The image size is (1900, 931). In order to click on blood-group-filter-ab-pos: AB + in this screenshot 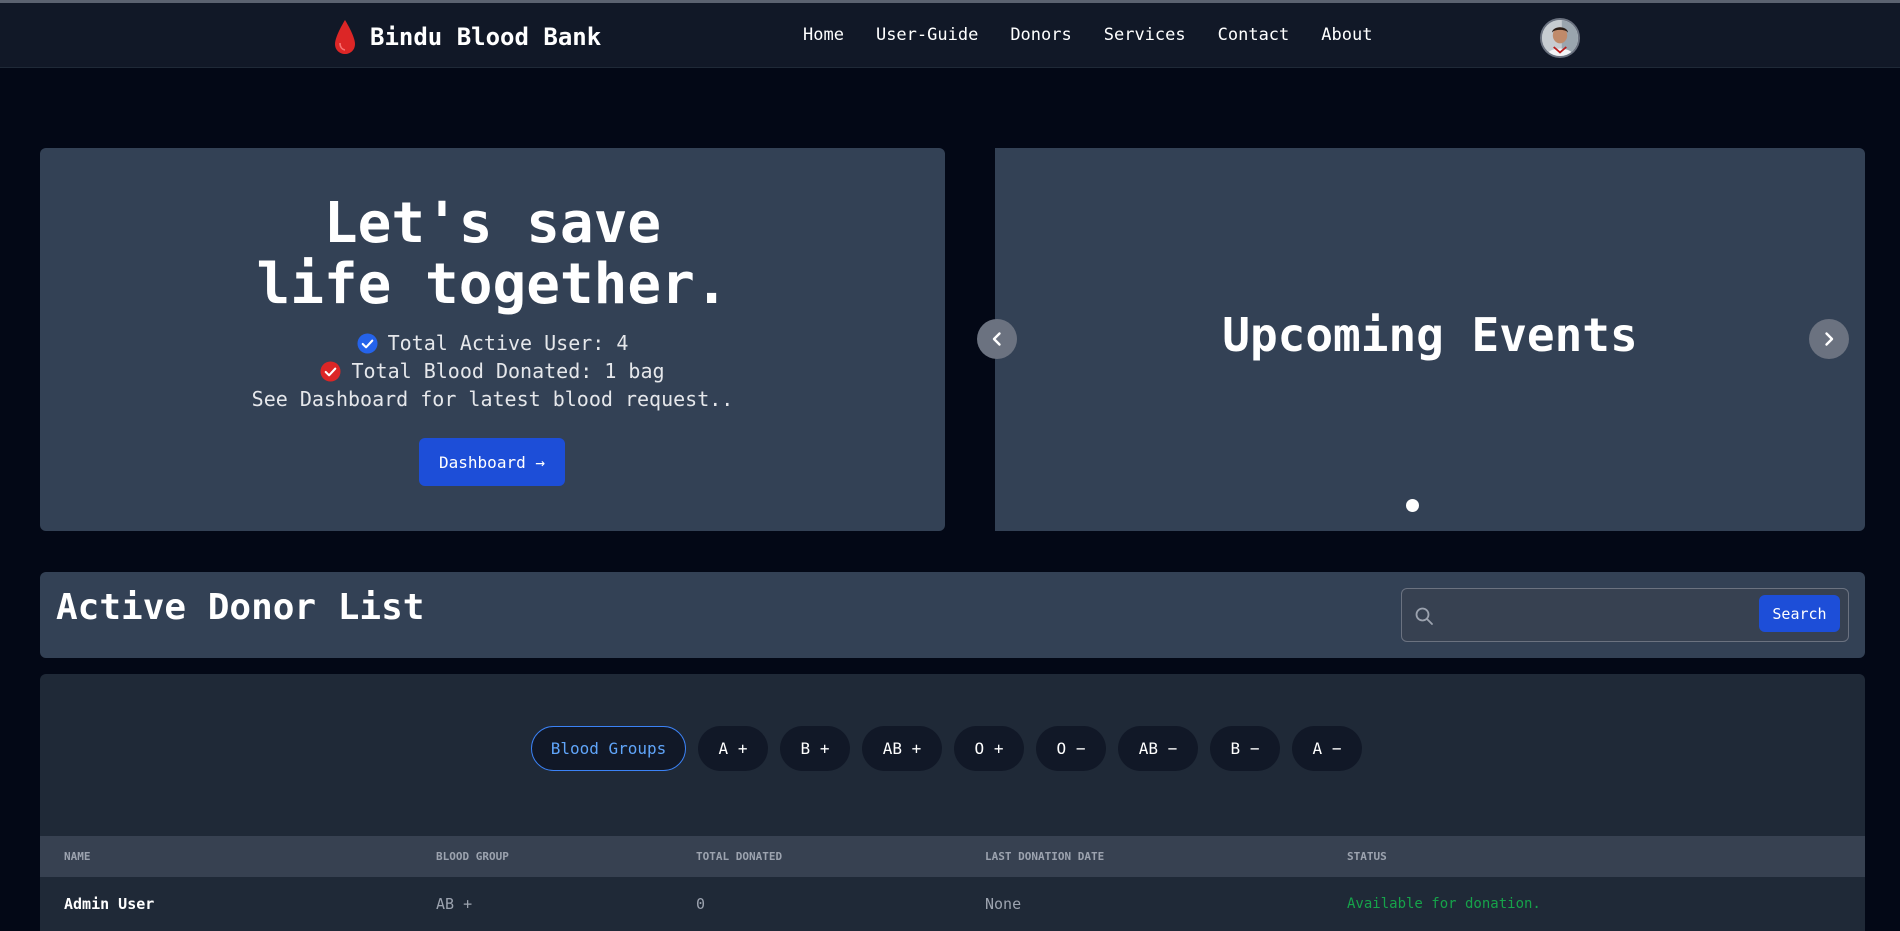, I will do `click(902, 748)`.